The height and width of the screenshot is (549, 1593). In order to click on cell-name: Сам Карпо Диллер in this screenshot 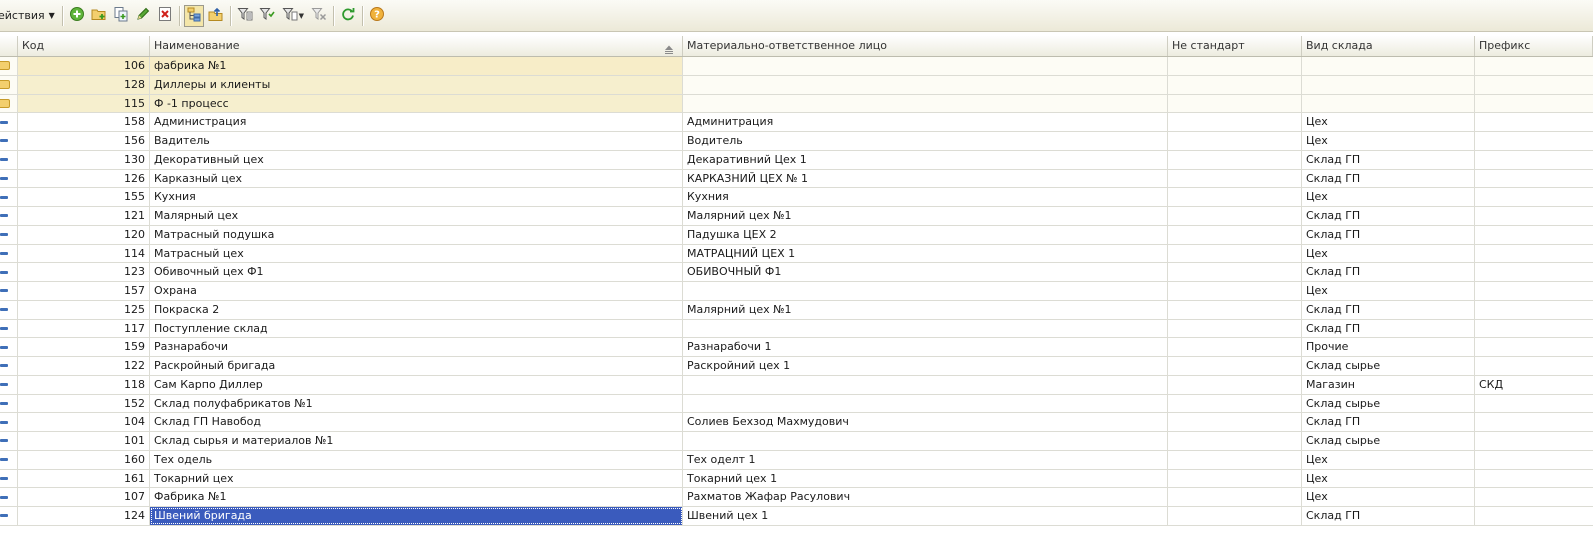, I will do `click(416, 384)`.